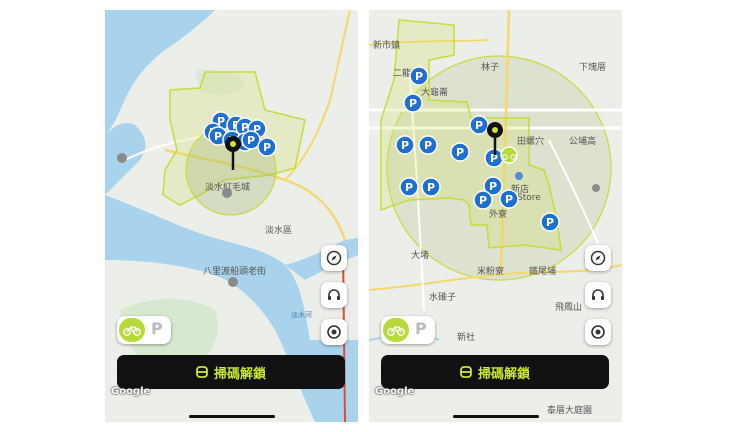 This screenshot has height=432, width=730. Describe the element at coordinates (233, 153) in the screenshot. I see `location-pin-icon` at that location.